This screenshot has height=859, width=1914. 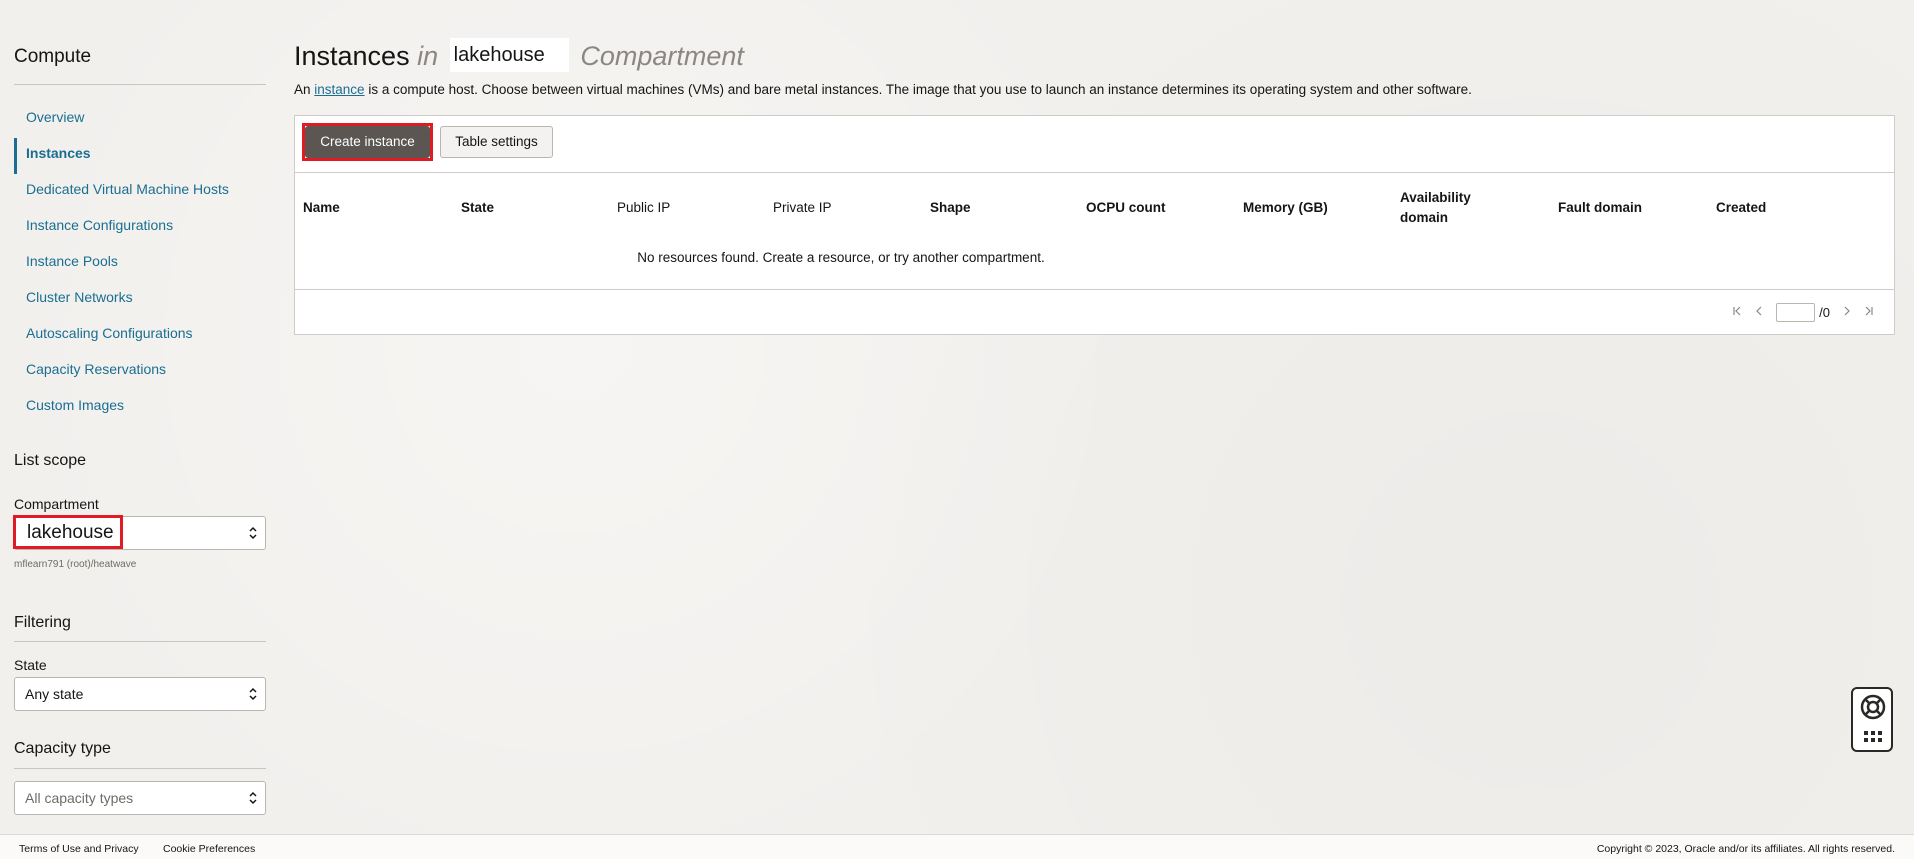 I want to click on sidebar-item-instance-pools: Instance Pools, so click(x=140, y=264).